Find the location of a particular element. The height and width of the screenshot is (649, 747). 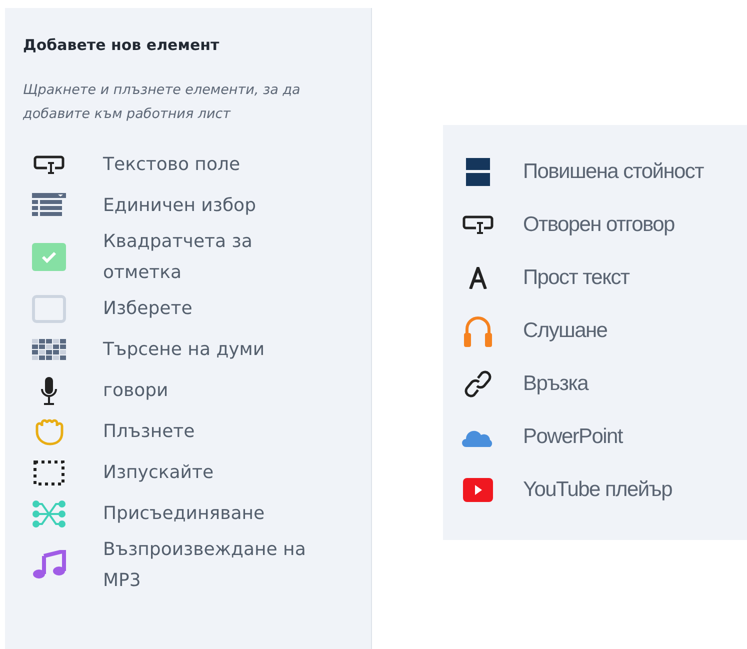

element-label: Плъзнете is located at coordinates (213, 431).